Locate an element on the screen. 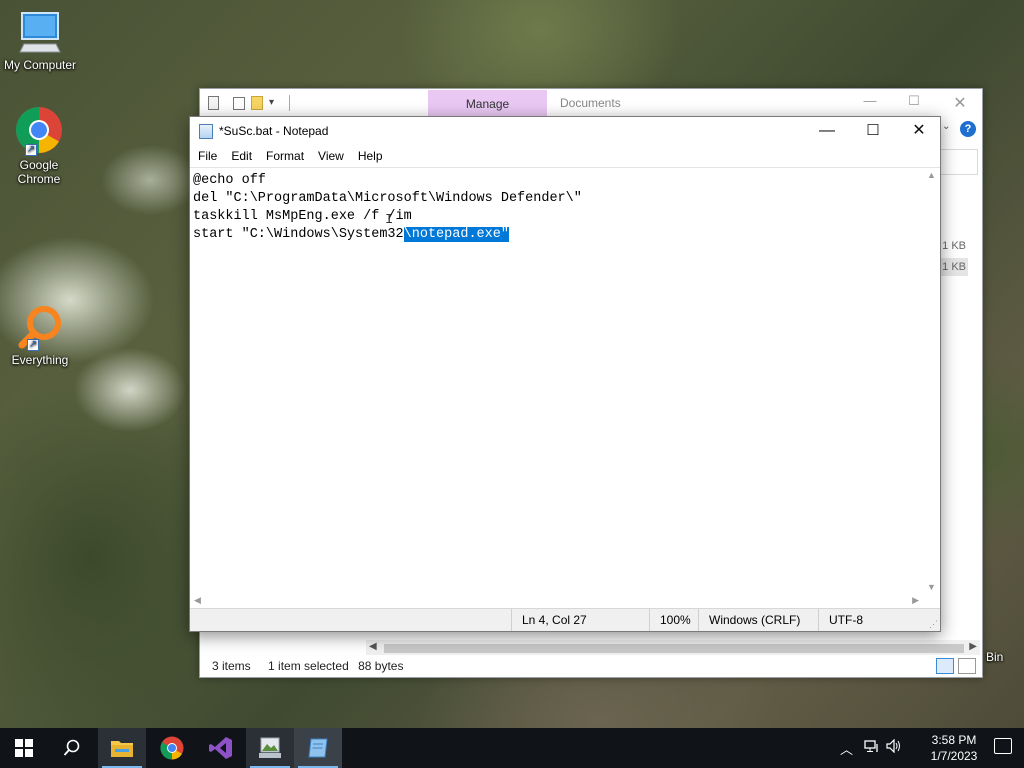 The image size is (1024, 768). taskbar-visual-studio is located at coordinates (221, 748).